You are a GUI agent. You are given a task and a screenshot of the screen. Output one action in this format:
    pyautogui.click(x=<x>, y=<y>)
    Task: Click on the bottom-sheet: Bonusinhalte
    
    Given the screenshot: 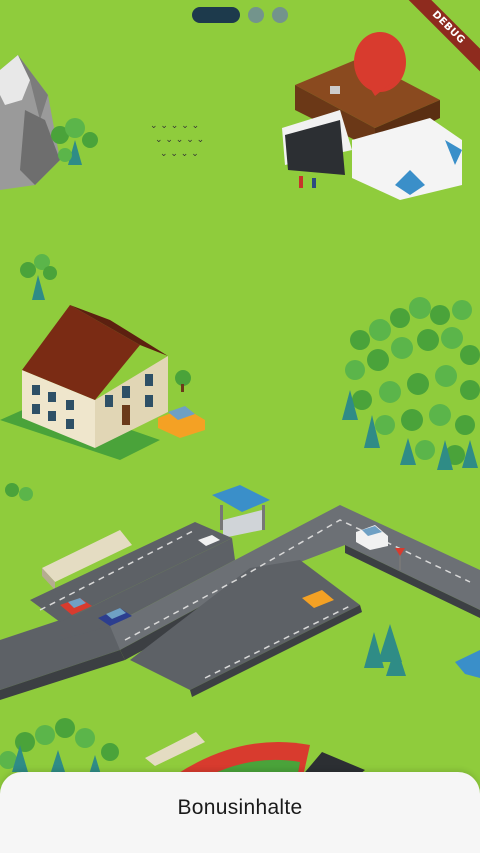 What is the action you would take?
    pyautogui.click(x=240, y=812)
    